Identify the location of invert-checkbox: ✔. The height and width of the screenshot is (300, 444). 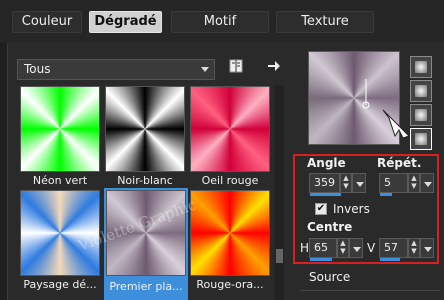
(321, 209).